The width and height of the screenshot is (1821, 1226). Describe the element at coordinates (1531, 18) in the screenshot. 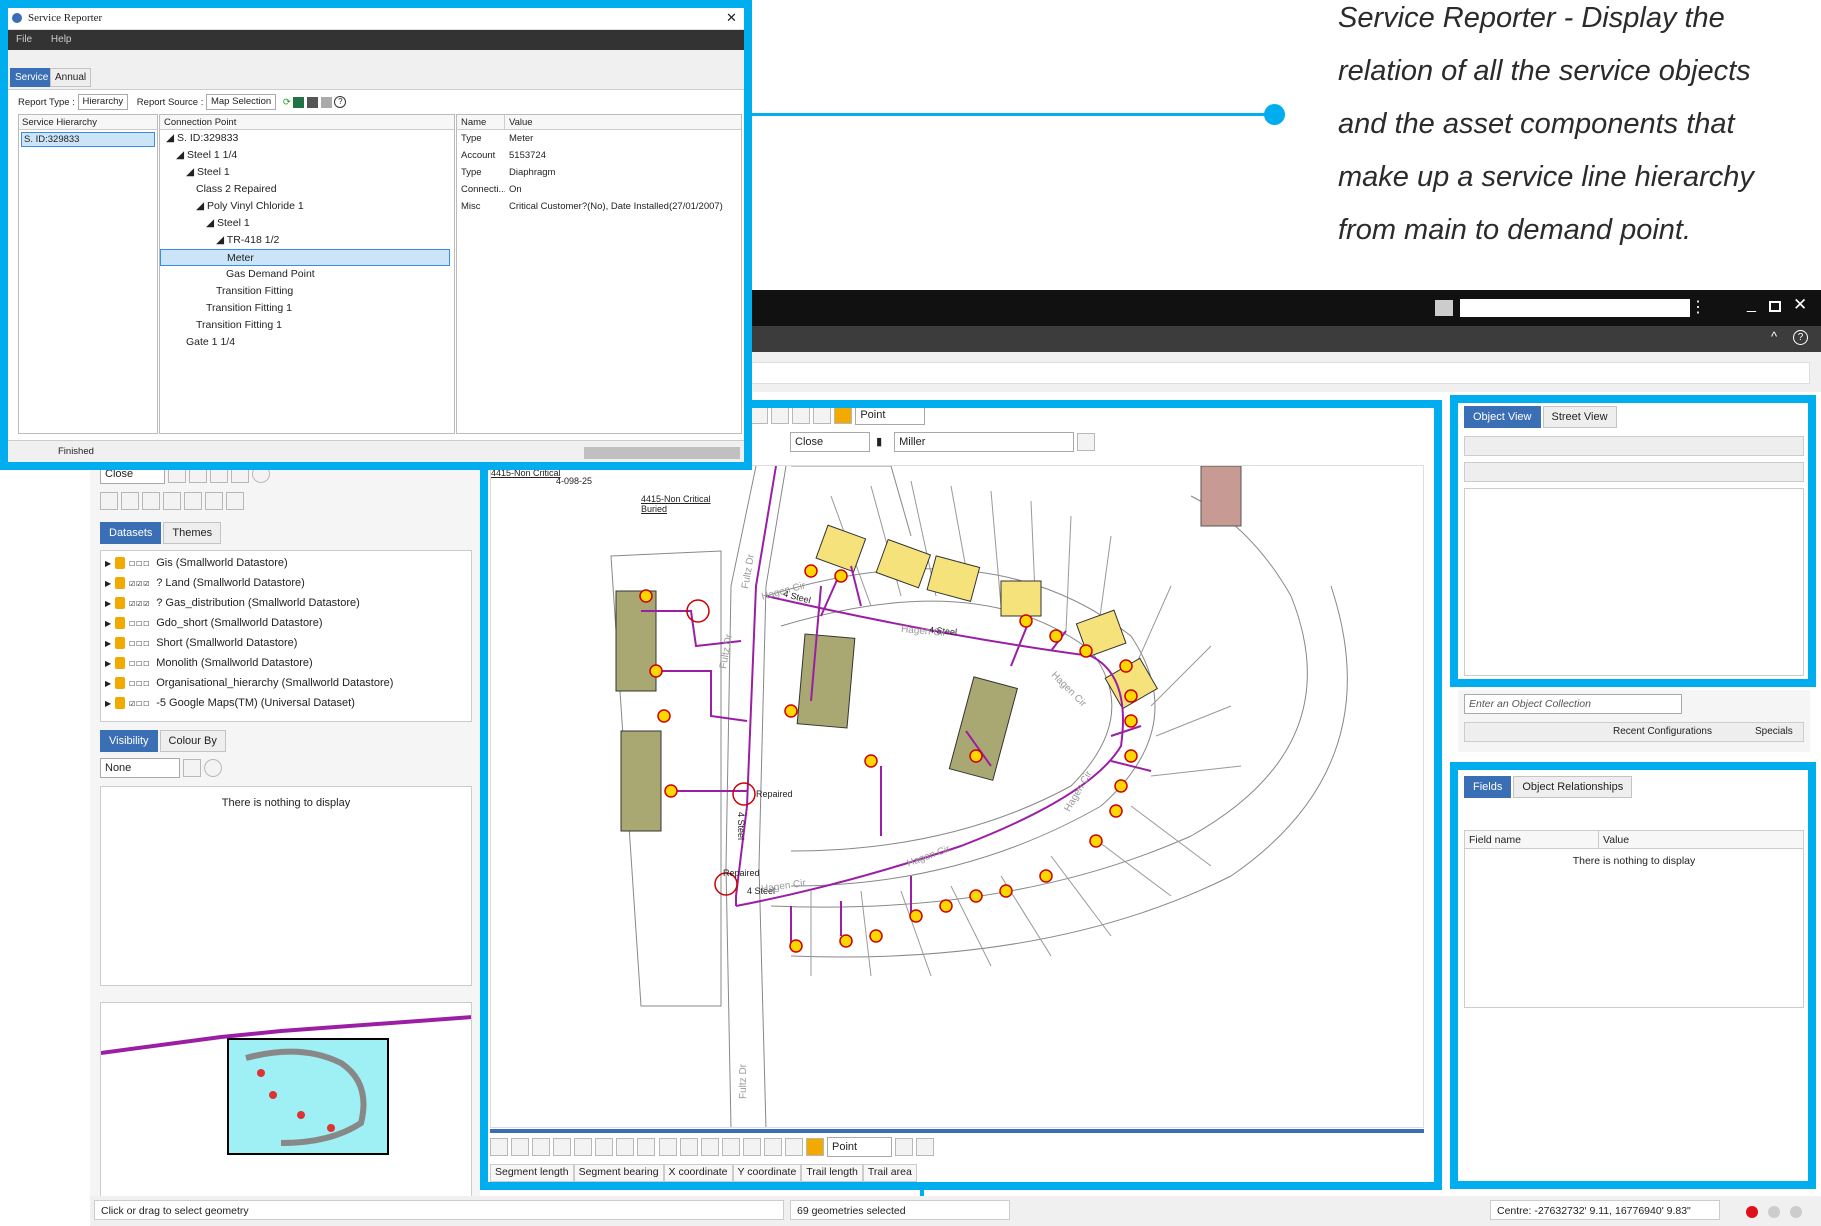

I see `caption-line: Service Reporter - Display the` at that location.